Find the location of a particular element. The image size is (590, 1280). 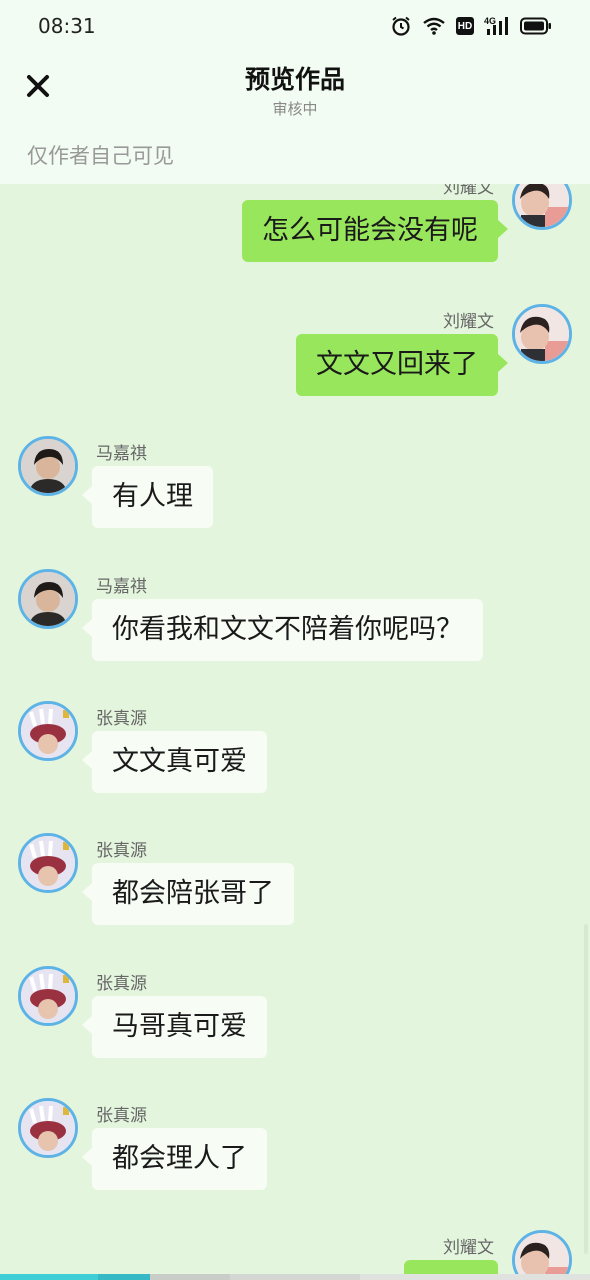

alarm-icon is located at coordinates (401, 26).